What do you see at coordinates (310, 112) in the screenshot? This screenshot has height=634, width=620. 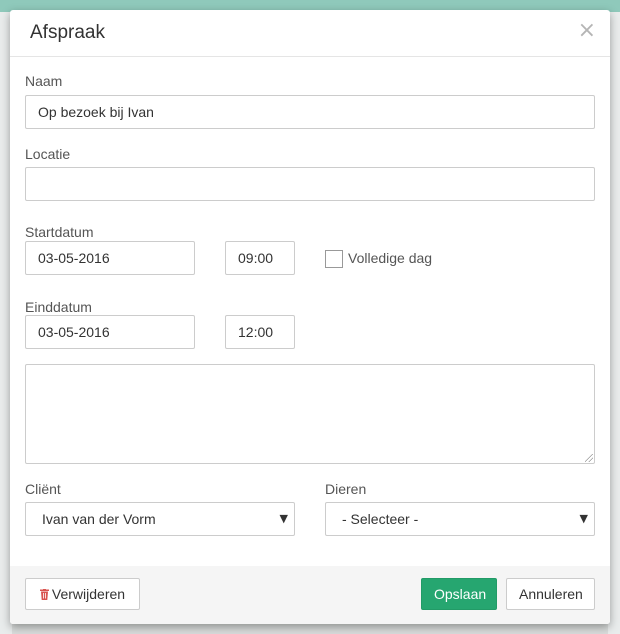 I see `name-input: Op bezoek bij Ivan` at bounding box center [310, 112].